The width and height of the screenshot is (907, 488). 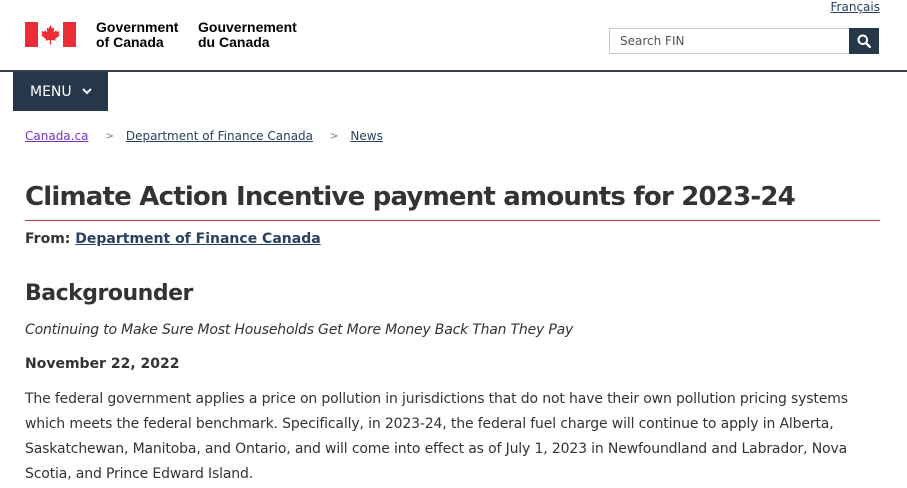 I want to click on canada-flag-icon, so click(x=50, y=34).